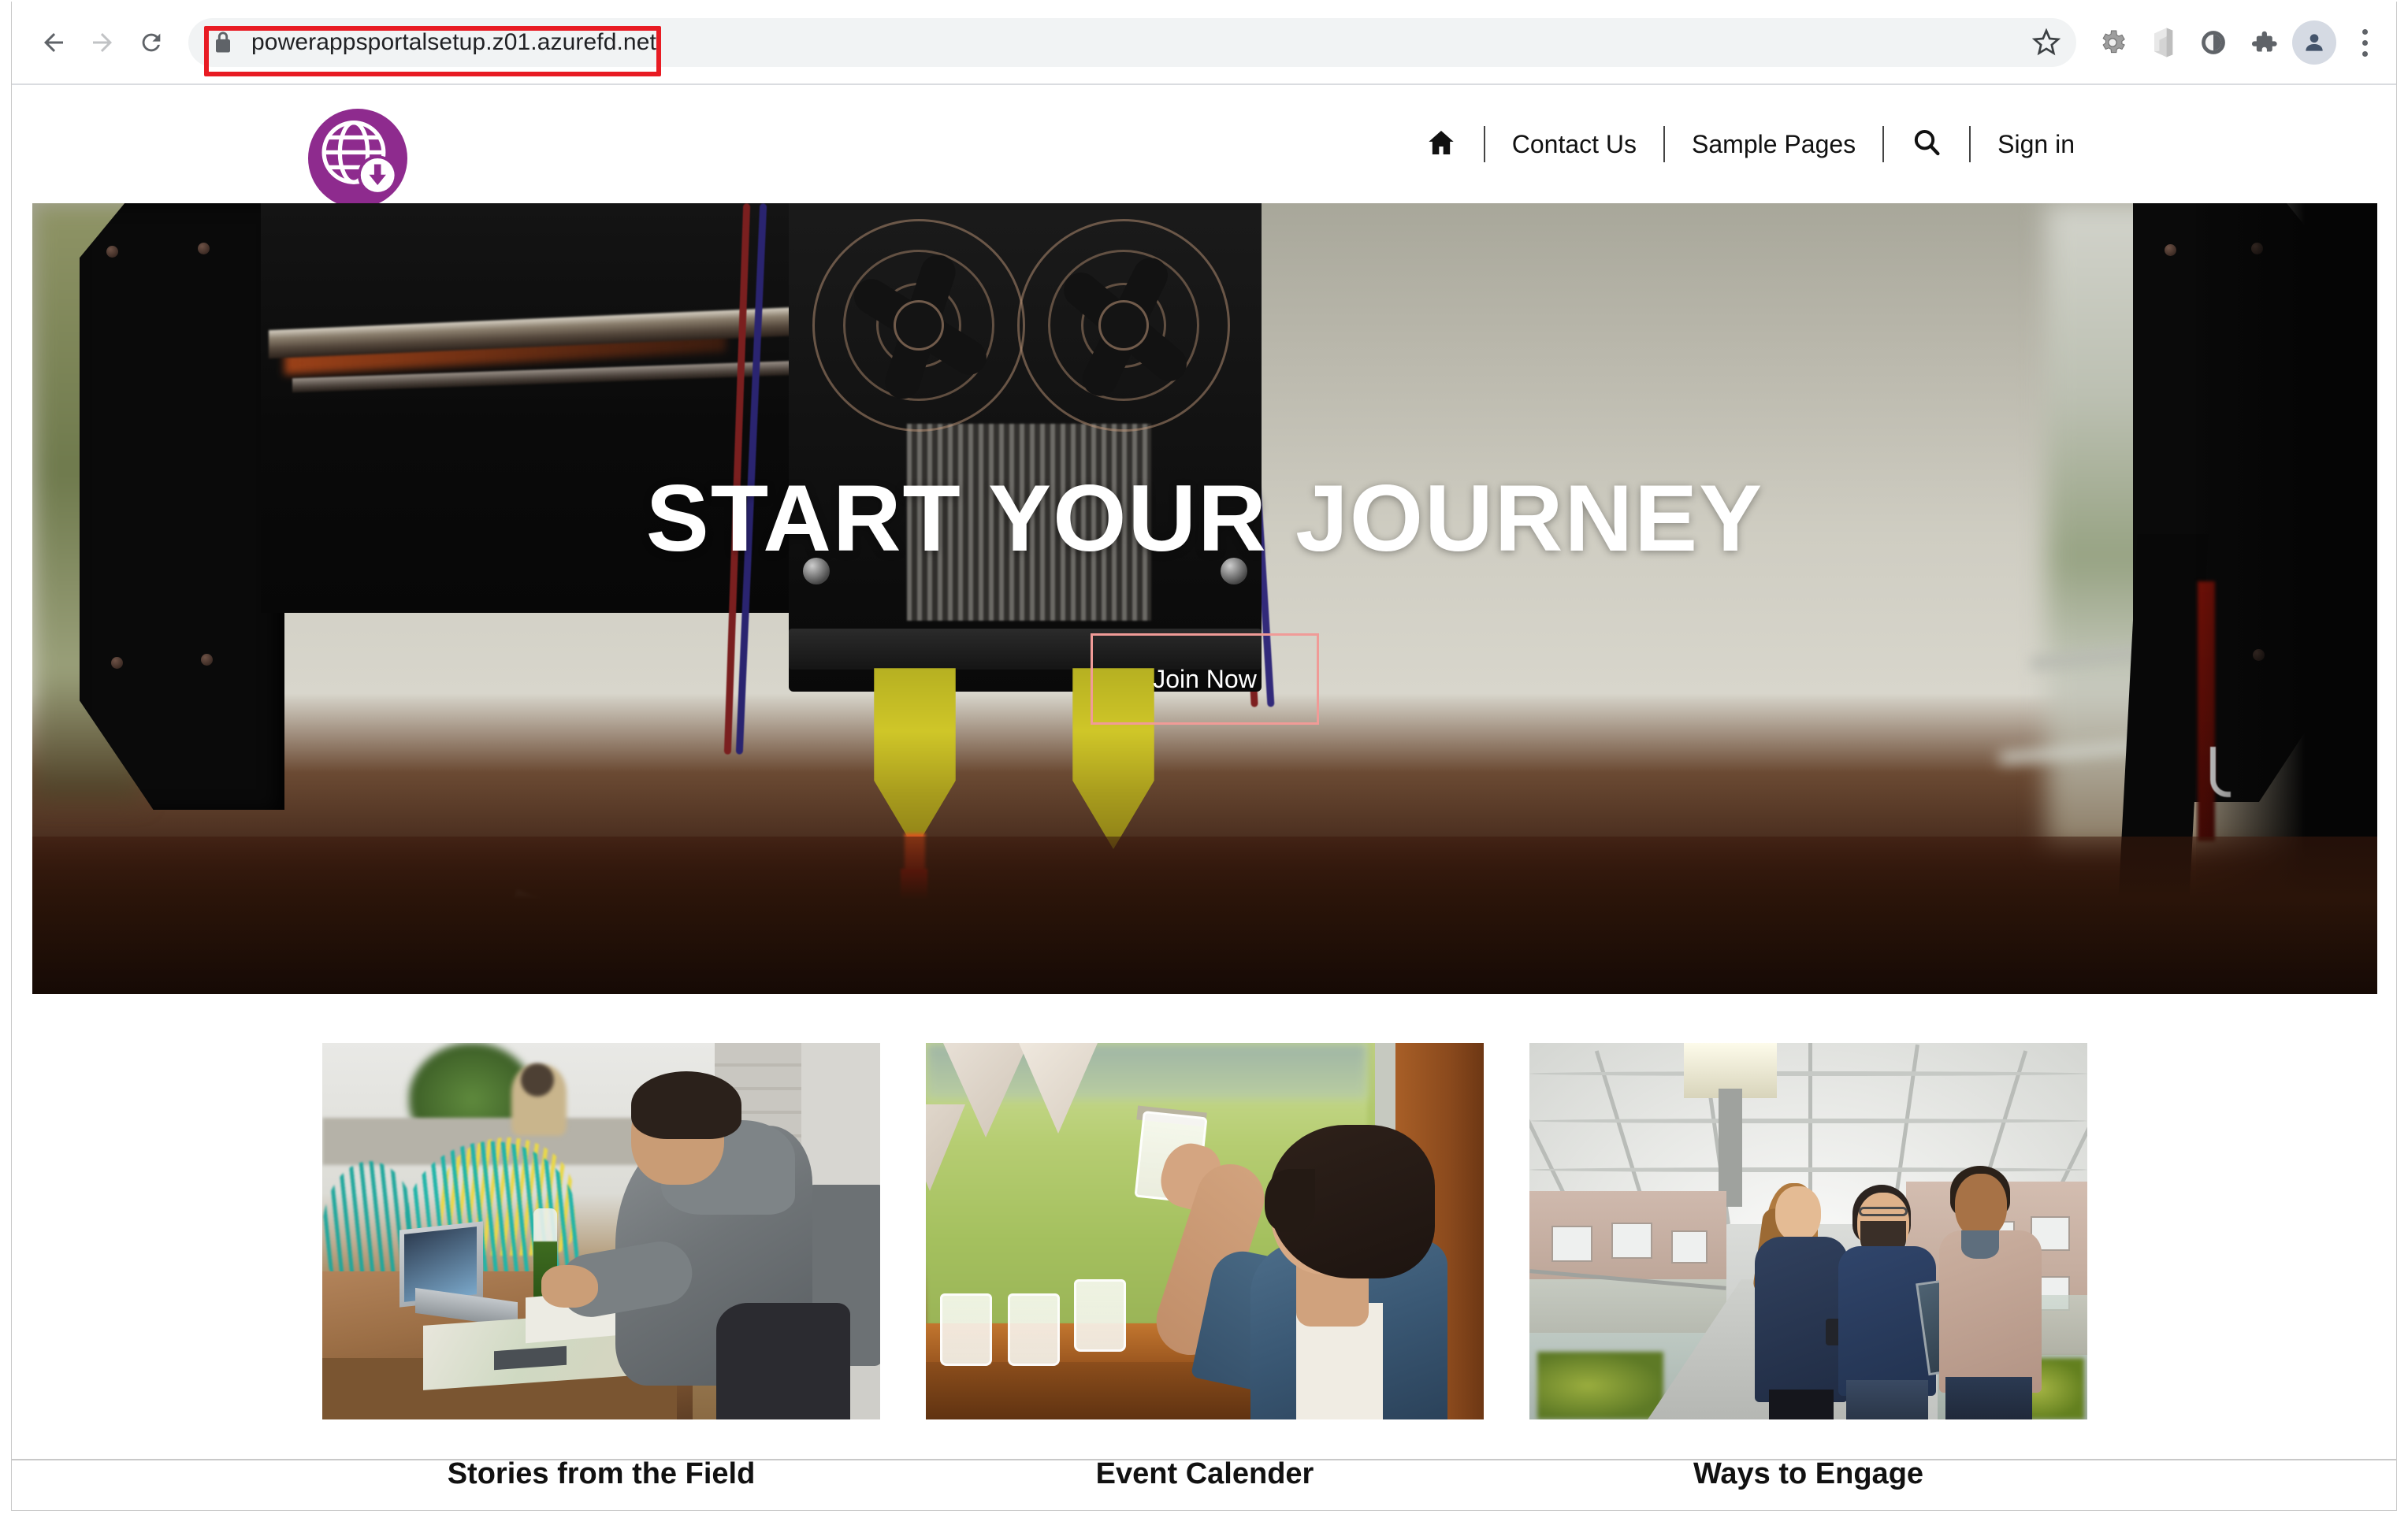  What do you see at coordinates (2364, 42) in the screenshot?
I see `more-menu-icon` at bounding box center [2364, 42].